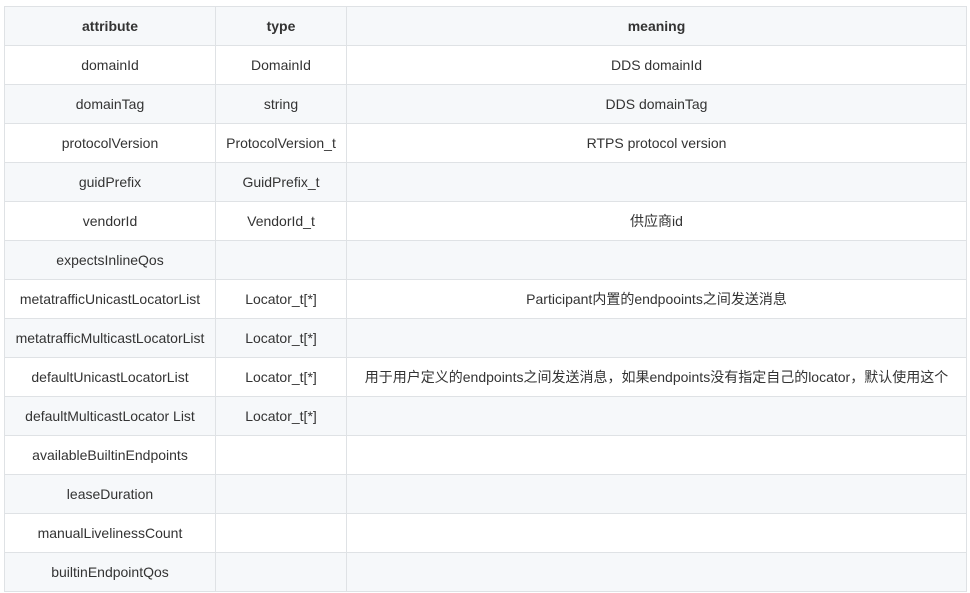 Image resolution: width=970 pixels, height=593 pixels. Describe the element at coordinates (281, 65) in the screenshot. I see `type-cell: DomainId` at that location.